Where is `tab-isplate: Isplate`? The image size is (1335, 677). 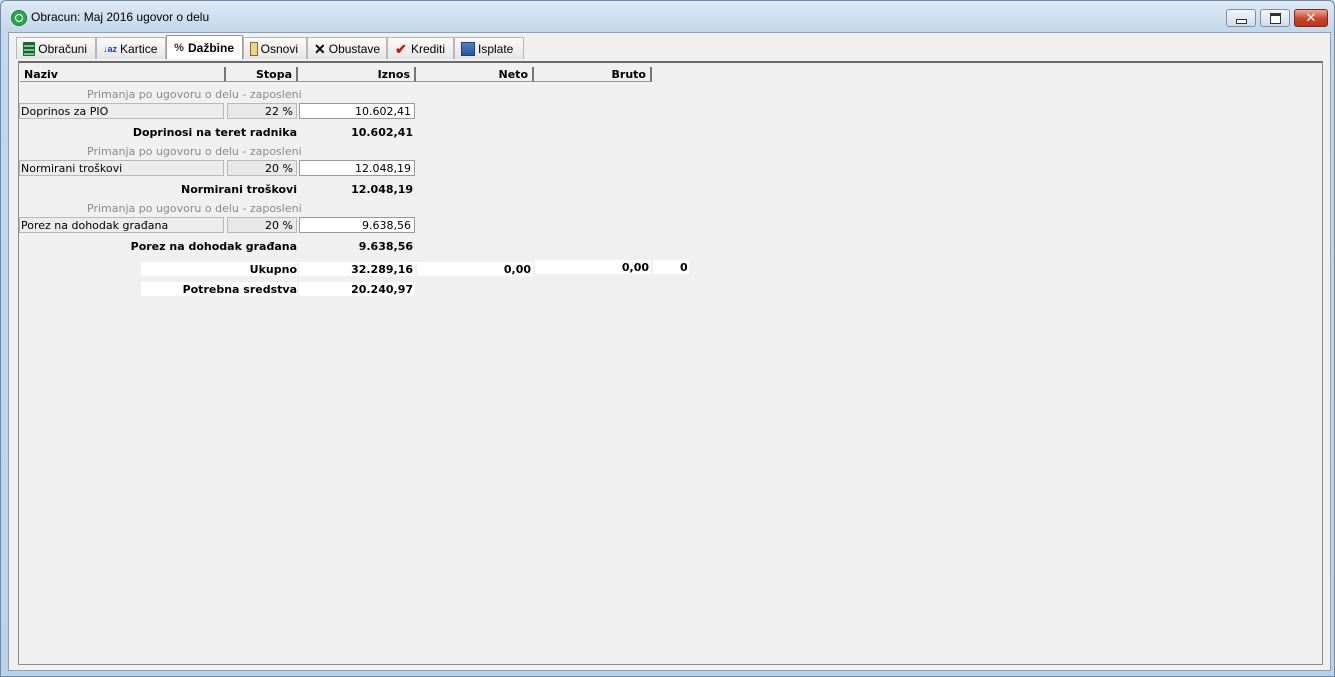
tab-isplate: Isplate is located at coordinates (489, 48).